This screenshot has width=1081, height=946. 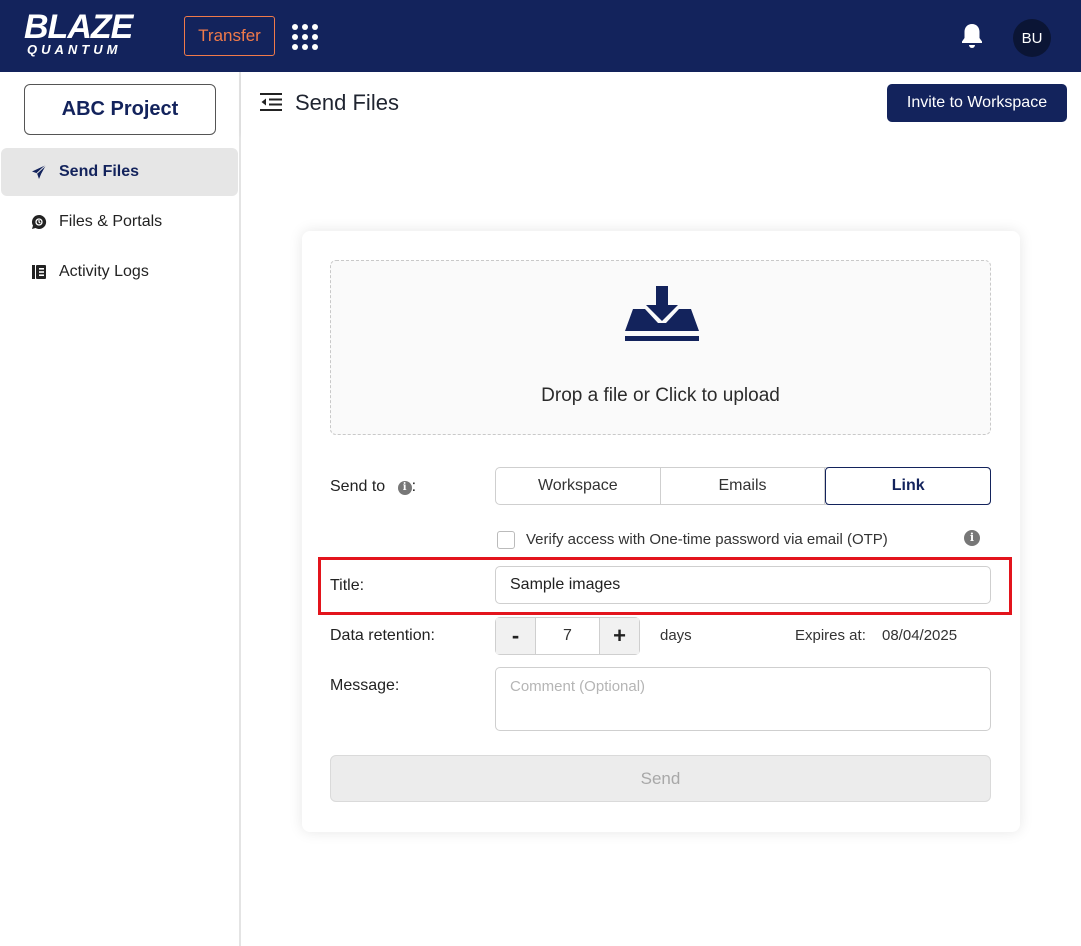 I want to click on sidebar-item-send-files: Send Files, so click(x=119, y=172).